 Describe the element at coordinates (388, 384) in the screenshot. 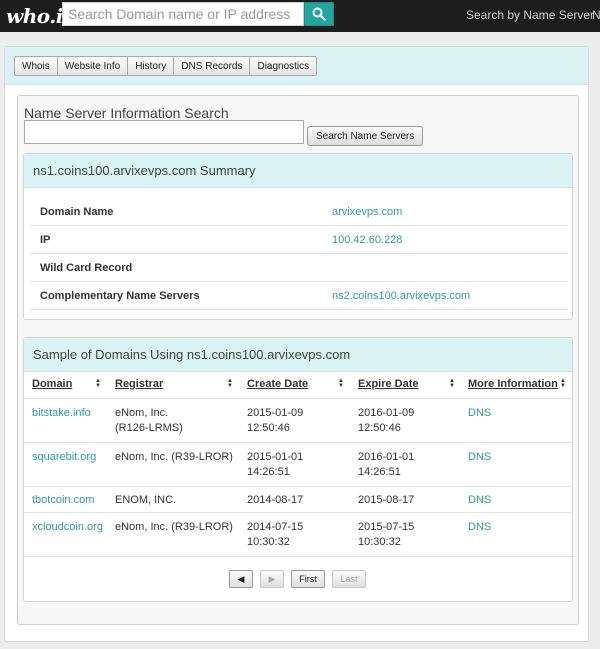

I see `column-header-expire-date: Expire Date` at that location.